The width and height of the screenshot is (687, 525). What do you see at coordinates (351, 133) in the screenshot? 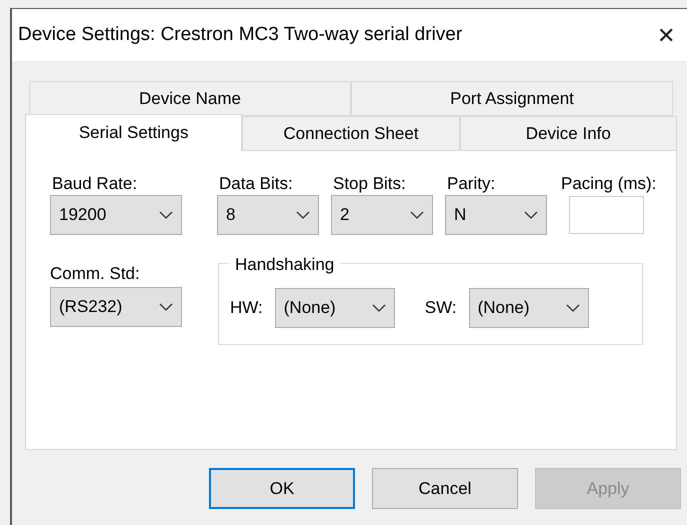
I see `tab: Connection Sheet` at bounding box center [351, 133].